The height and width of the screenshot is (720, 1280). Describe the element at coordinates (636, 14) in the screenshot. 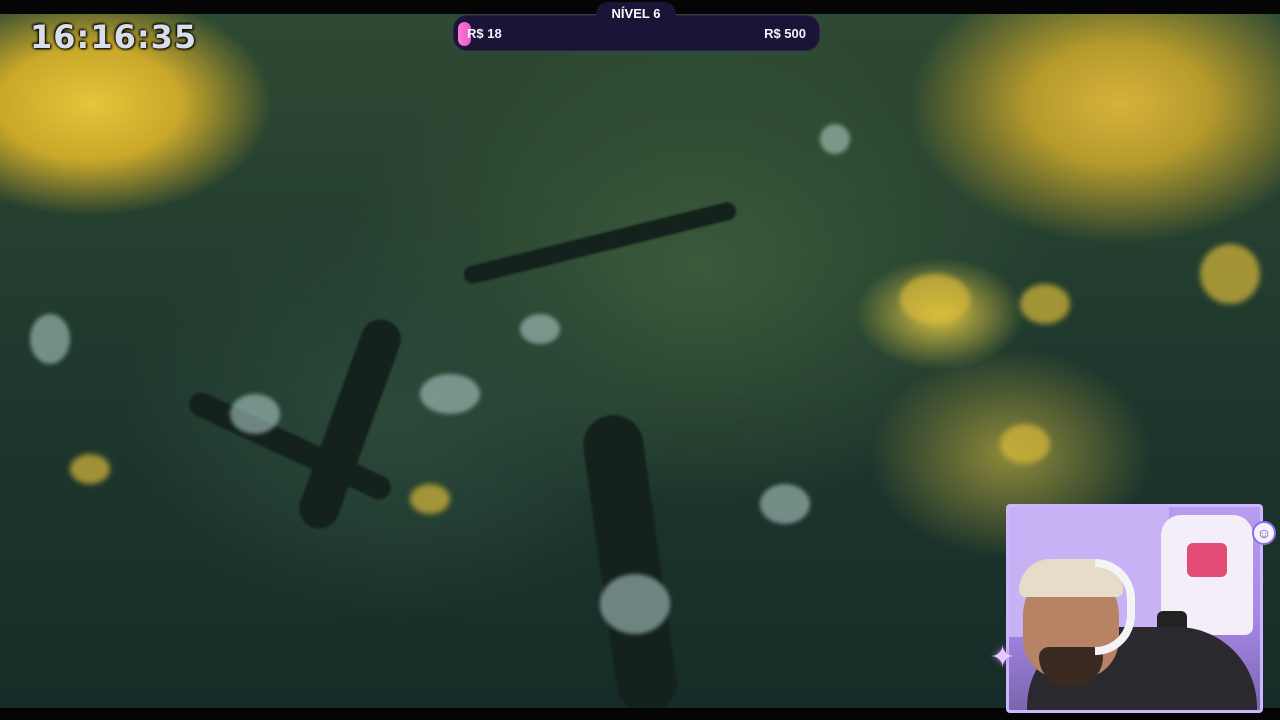

I see `goal-level-label: NÍVEL 6` at that location.